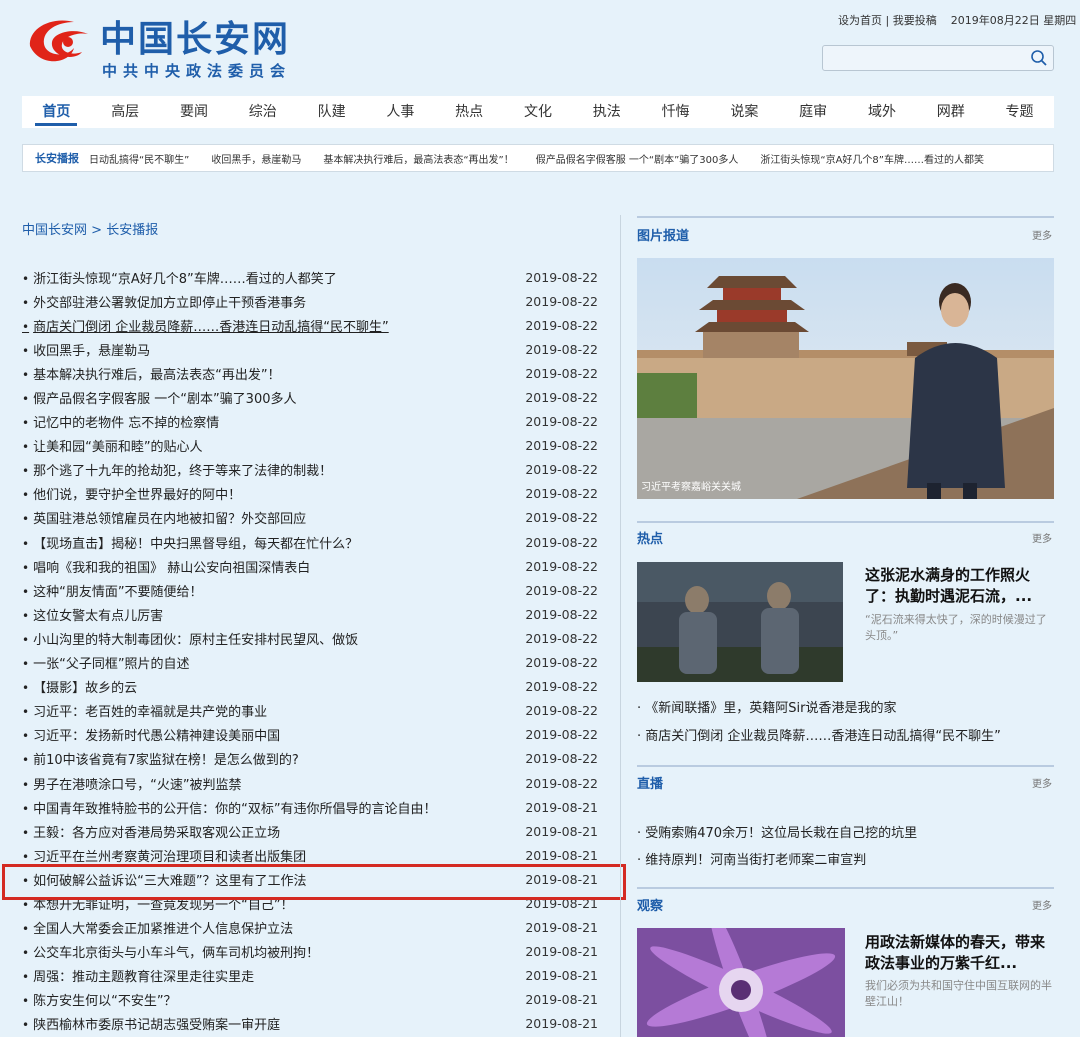  I want to click on hot-link: · 商店关门倒闭 企业裁员降薪……香港连日动乱搞得“民不聊生”, so click(819, 734).